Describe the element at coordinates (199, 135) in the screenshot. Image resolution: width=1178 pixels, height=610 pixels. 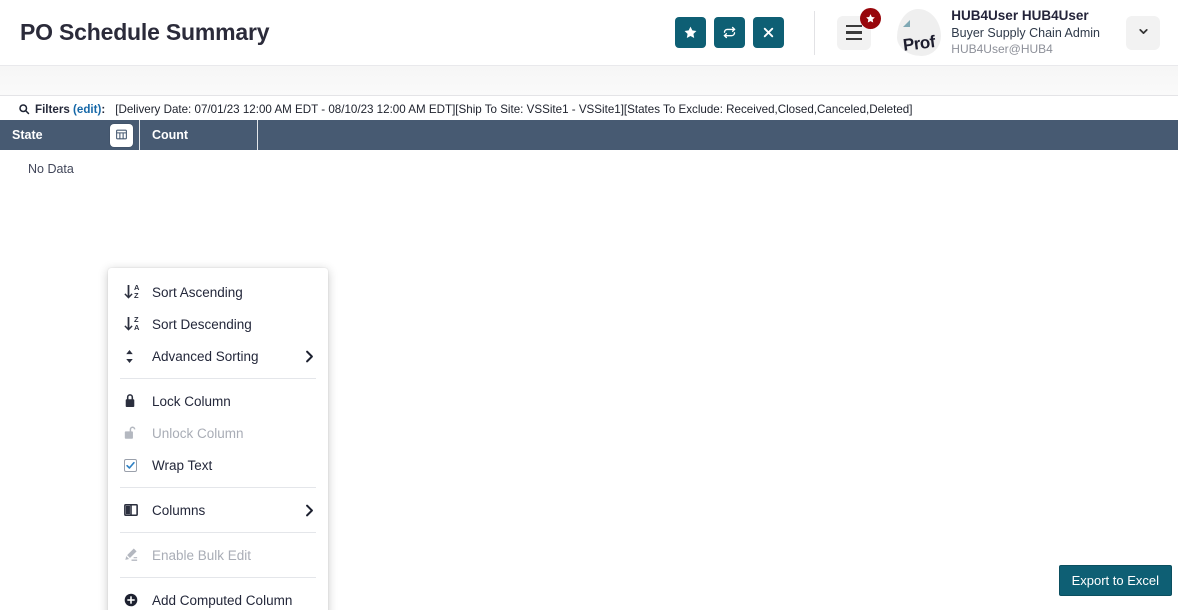
I see `grid-column-header-count: Count` at that location.